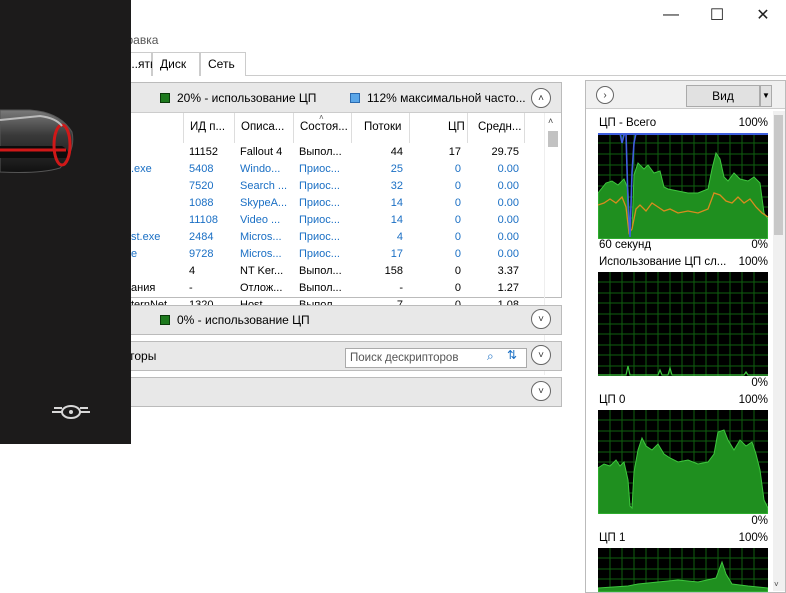 Image resolution: width=786 pixels, height=593 pixels. What do you see at coordinates (759, 245) in the screenshot?
I see `graph-total-min: 0%` at bounding box center [759, 245].